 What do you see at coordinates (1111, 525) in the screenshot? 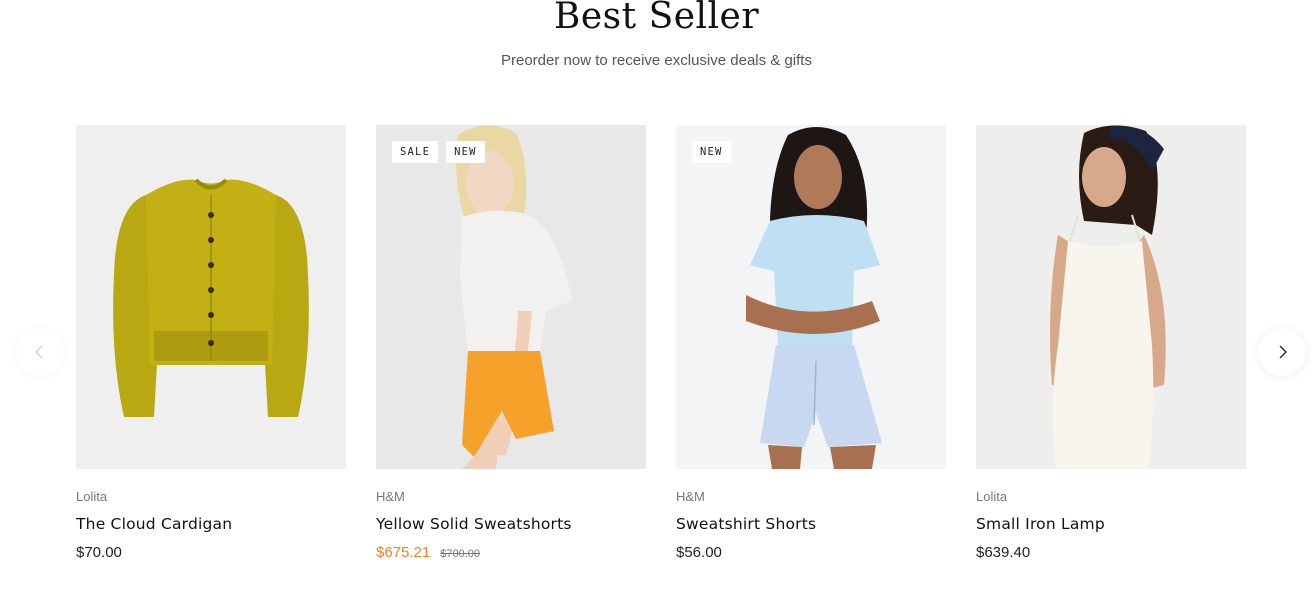
I see `product-title: Small Iron Lamp` at bounding box center [1111, 525].